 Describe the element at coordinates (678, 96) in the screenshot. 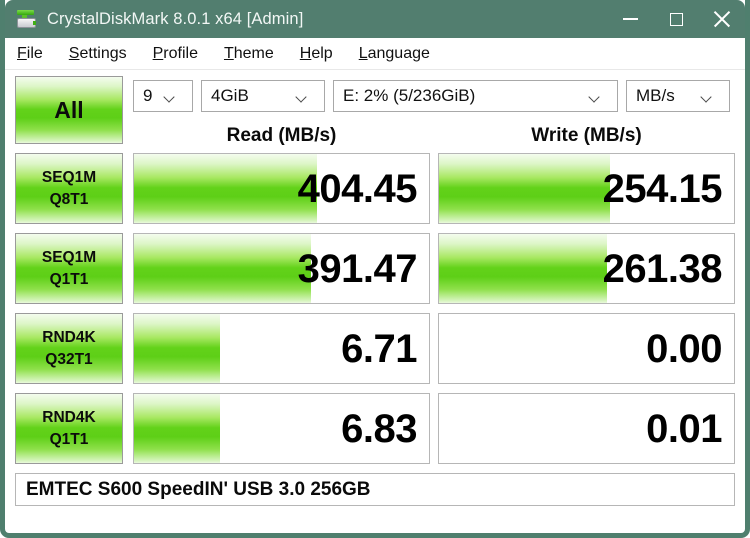

I see `unit-select: MB/s` at that location.